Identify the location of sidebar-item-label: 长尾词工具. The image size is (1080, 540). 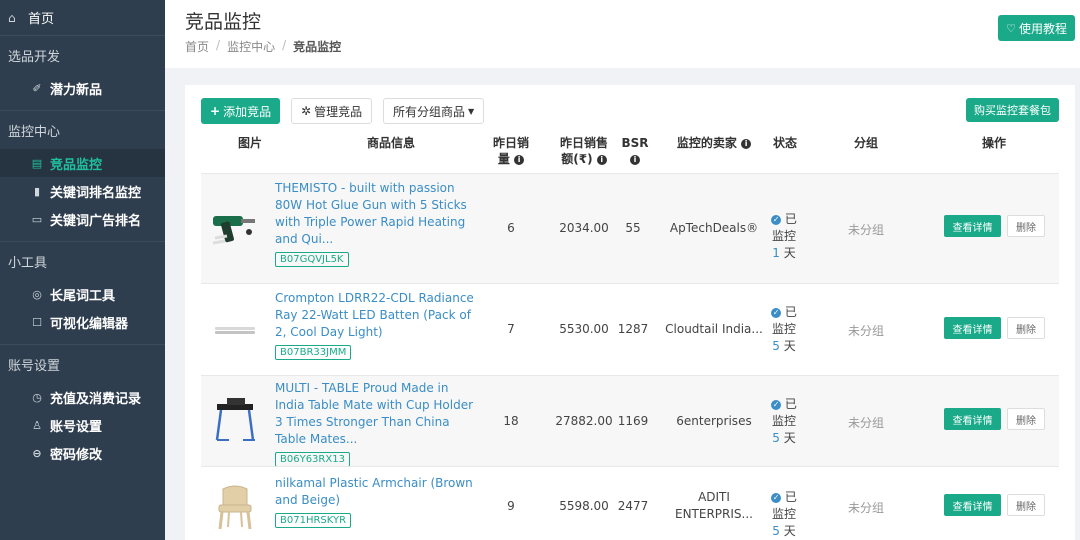
(83, 296).